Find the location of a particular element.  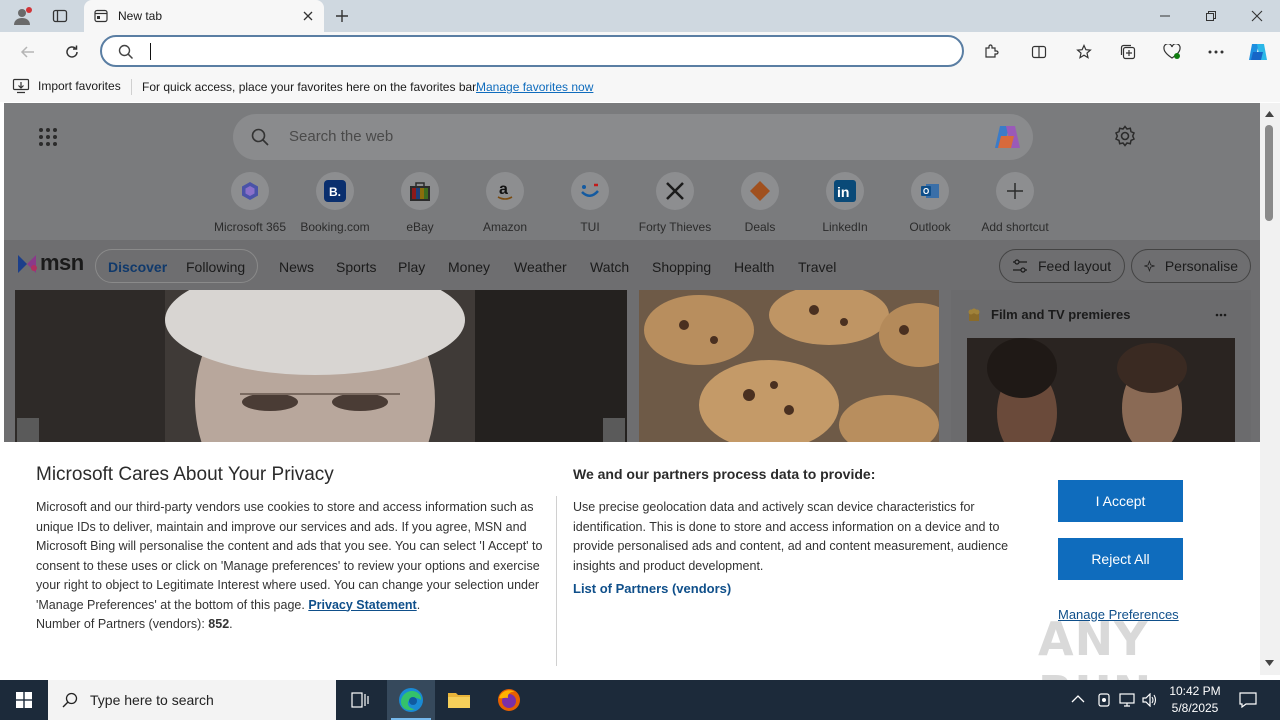

folder-icon is located at coordinates (459, 700).